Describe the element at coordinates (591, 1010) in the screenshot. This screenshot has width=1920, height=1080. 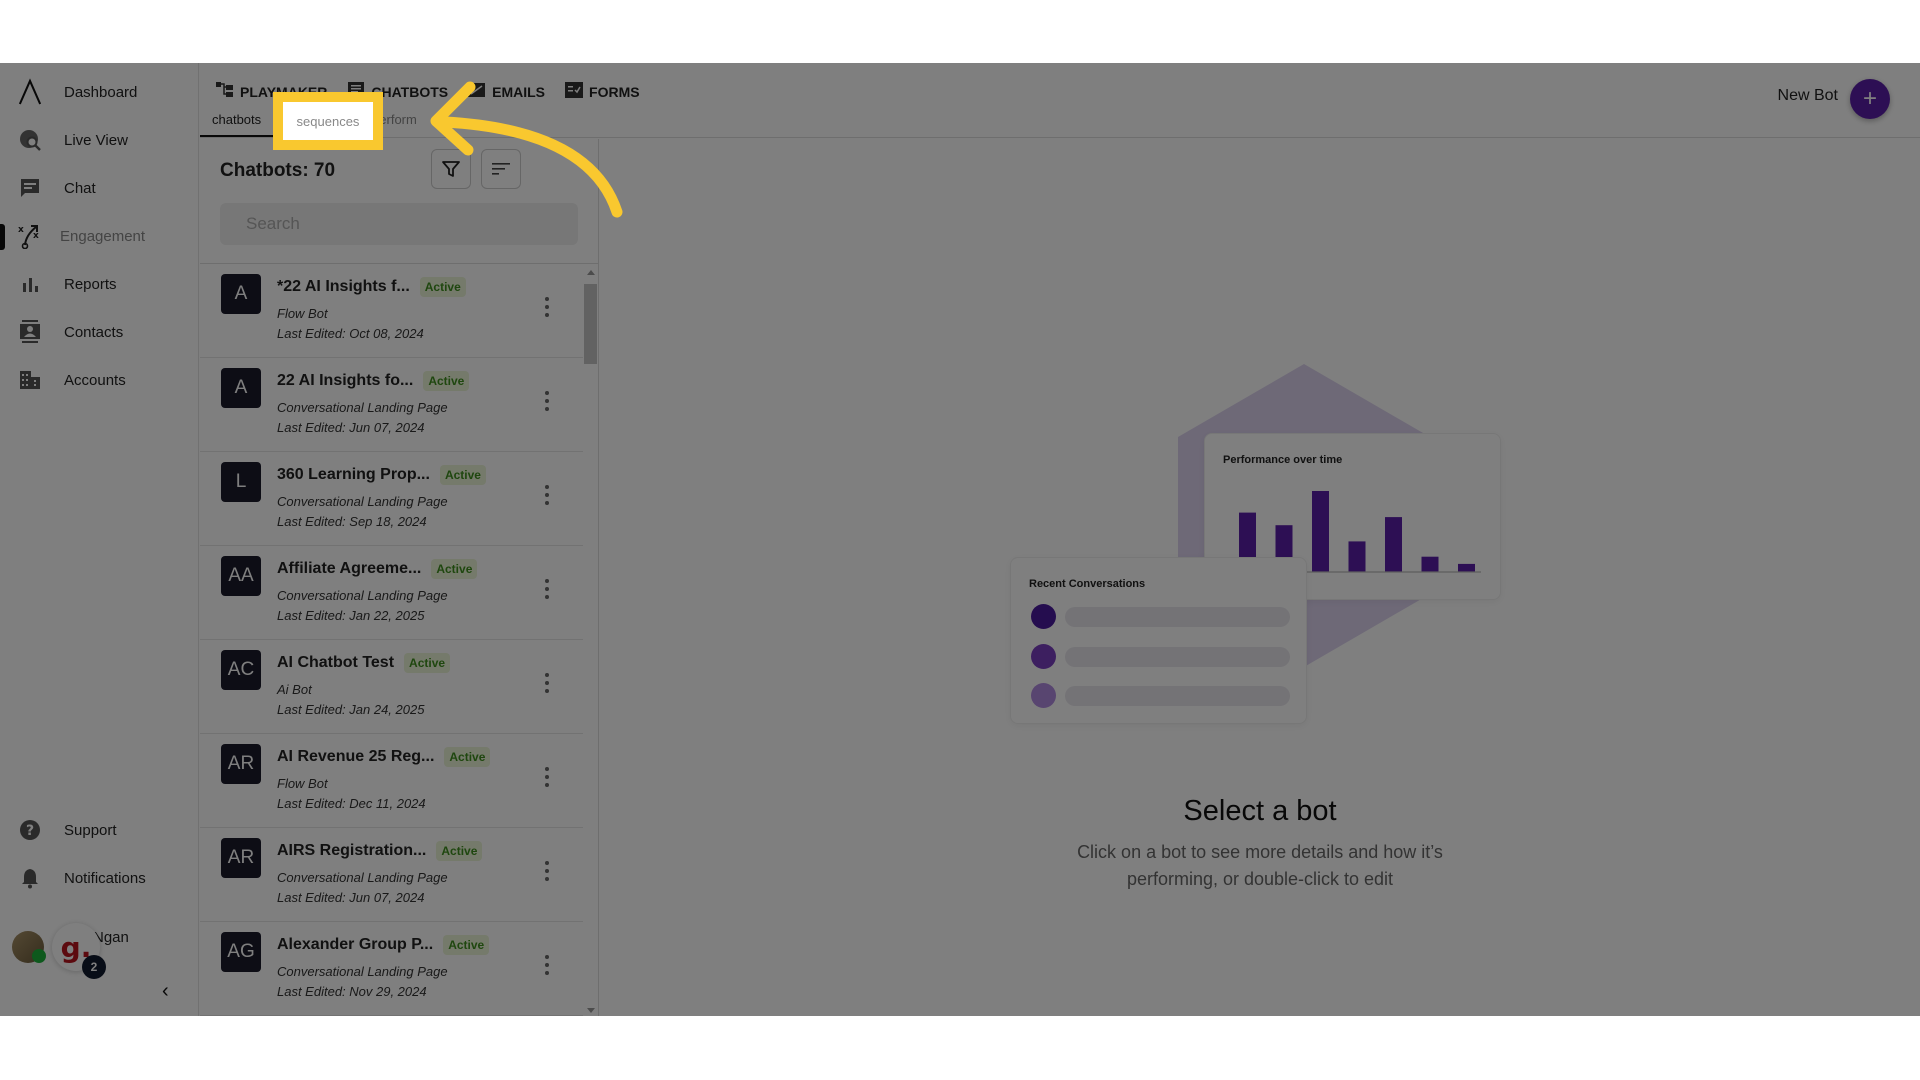
I see `scroll-down-icon` at that location.